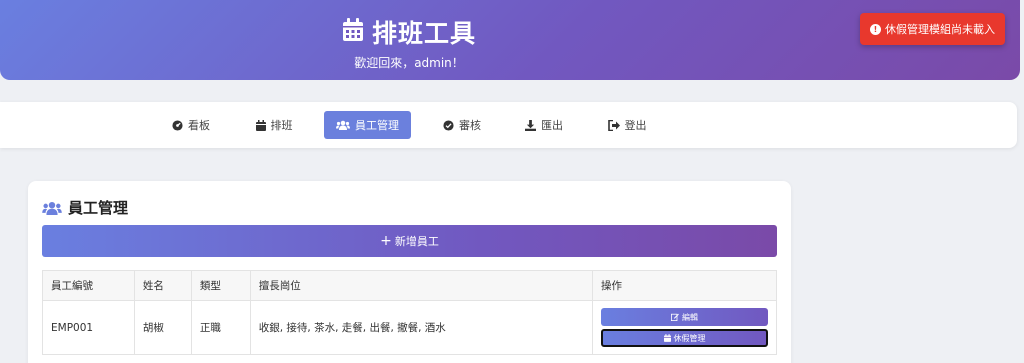 The height and width of the screenshot is (363, 1024). I want to click on section-title: 員工管理, so click(85, 207).